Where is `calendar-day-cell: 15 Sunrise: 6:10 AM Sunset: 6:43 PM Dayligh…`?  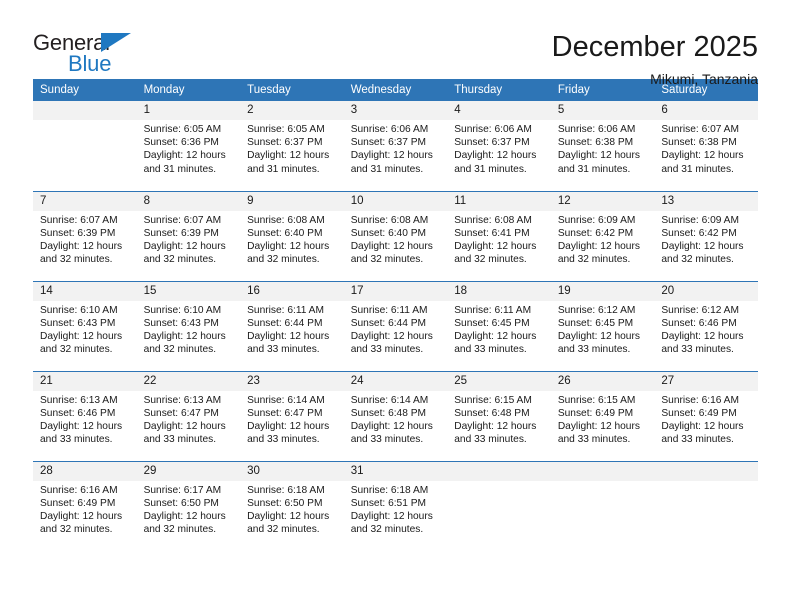
calendar-day-cell: 15 Sunrise: 6:10 AM Sunset: 6:43 PM Dayligh… is located at coordinates (188, 325).